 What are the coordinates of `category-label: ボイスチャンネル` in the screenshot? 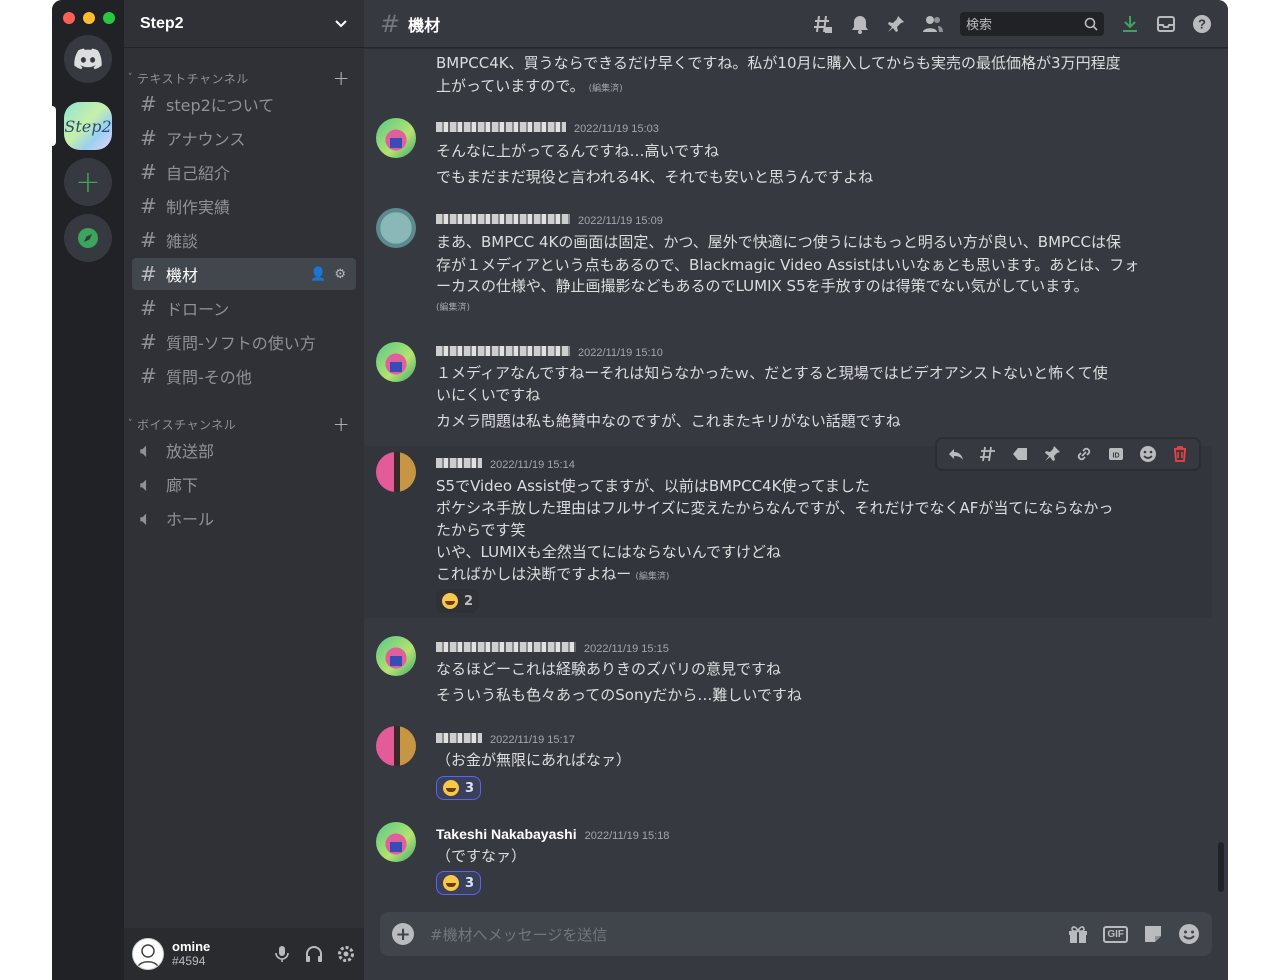 It's located at (187, 424).